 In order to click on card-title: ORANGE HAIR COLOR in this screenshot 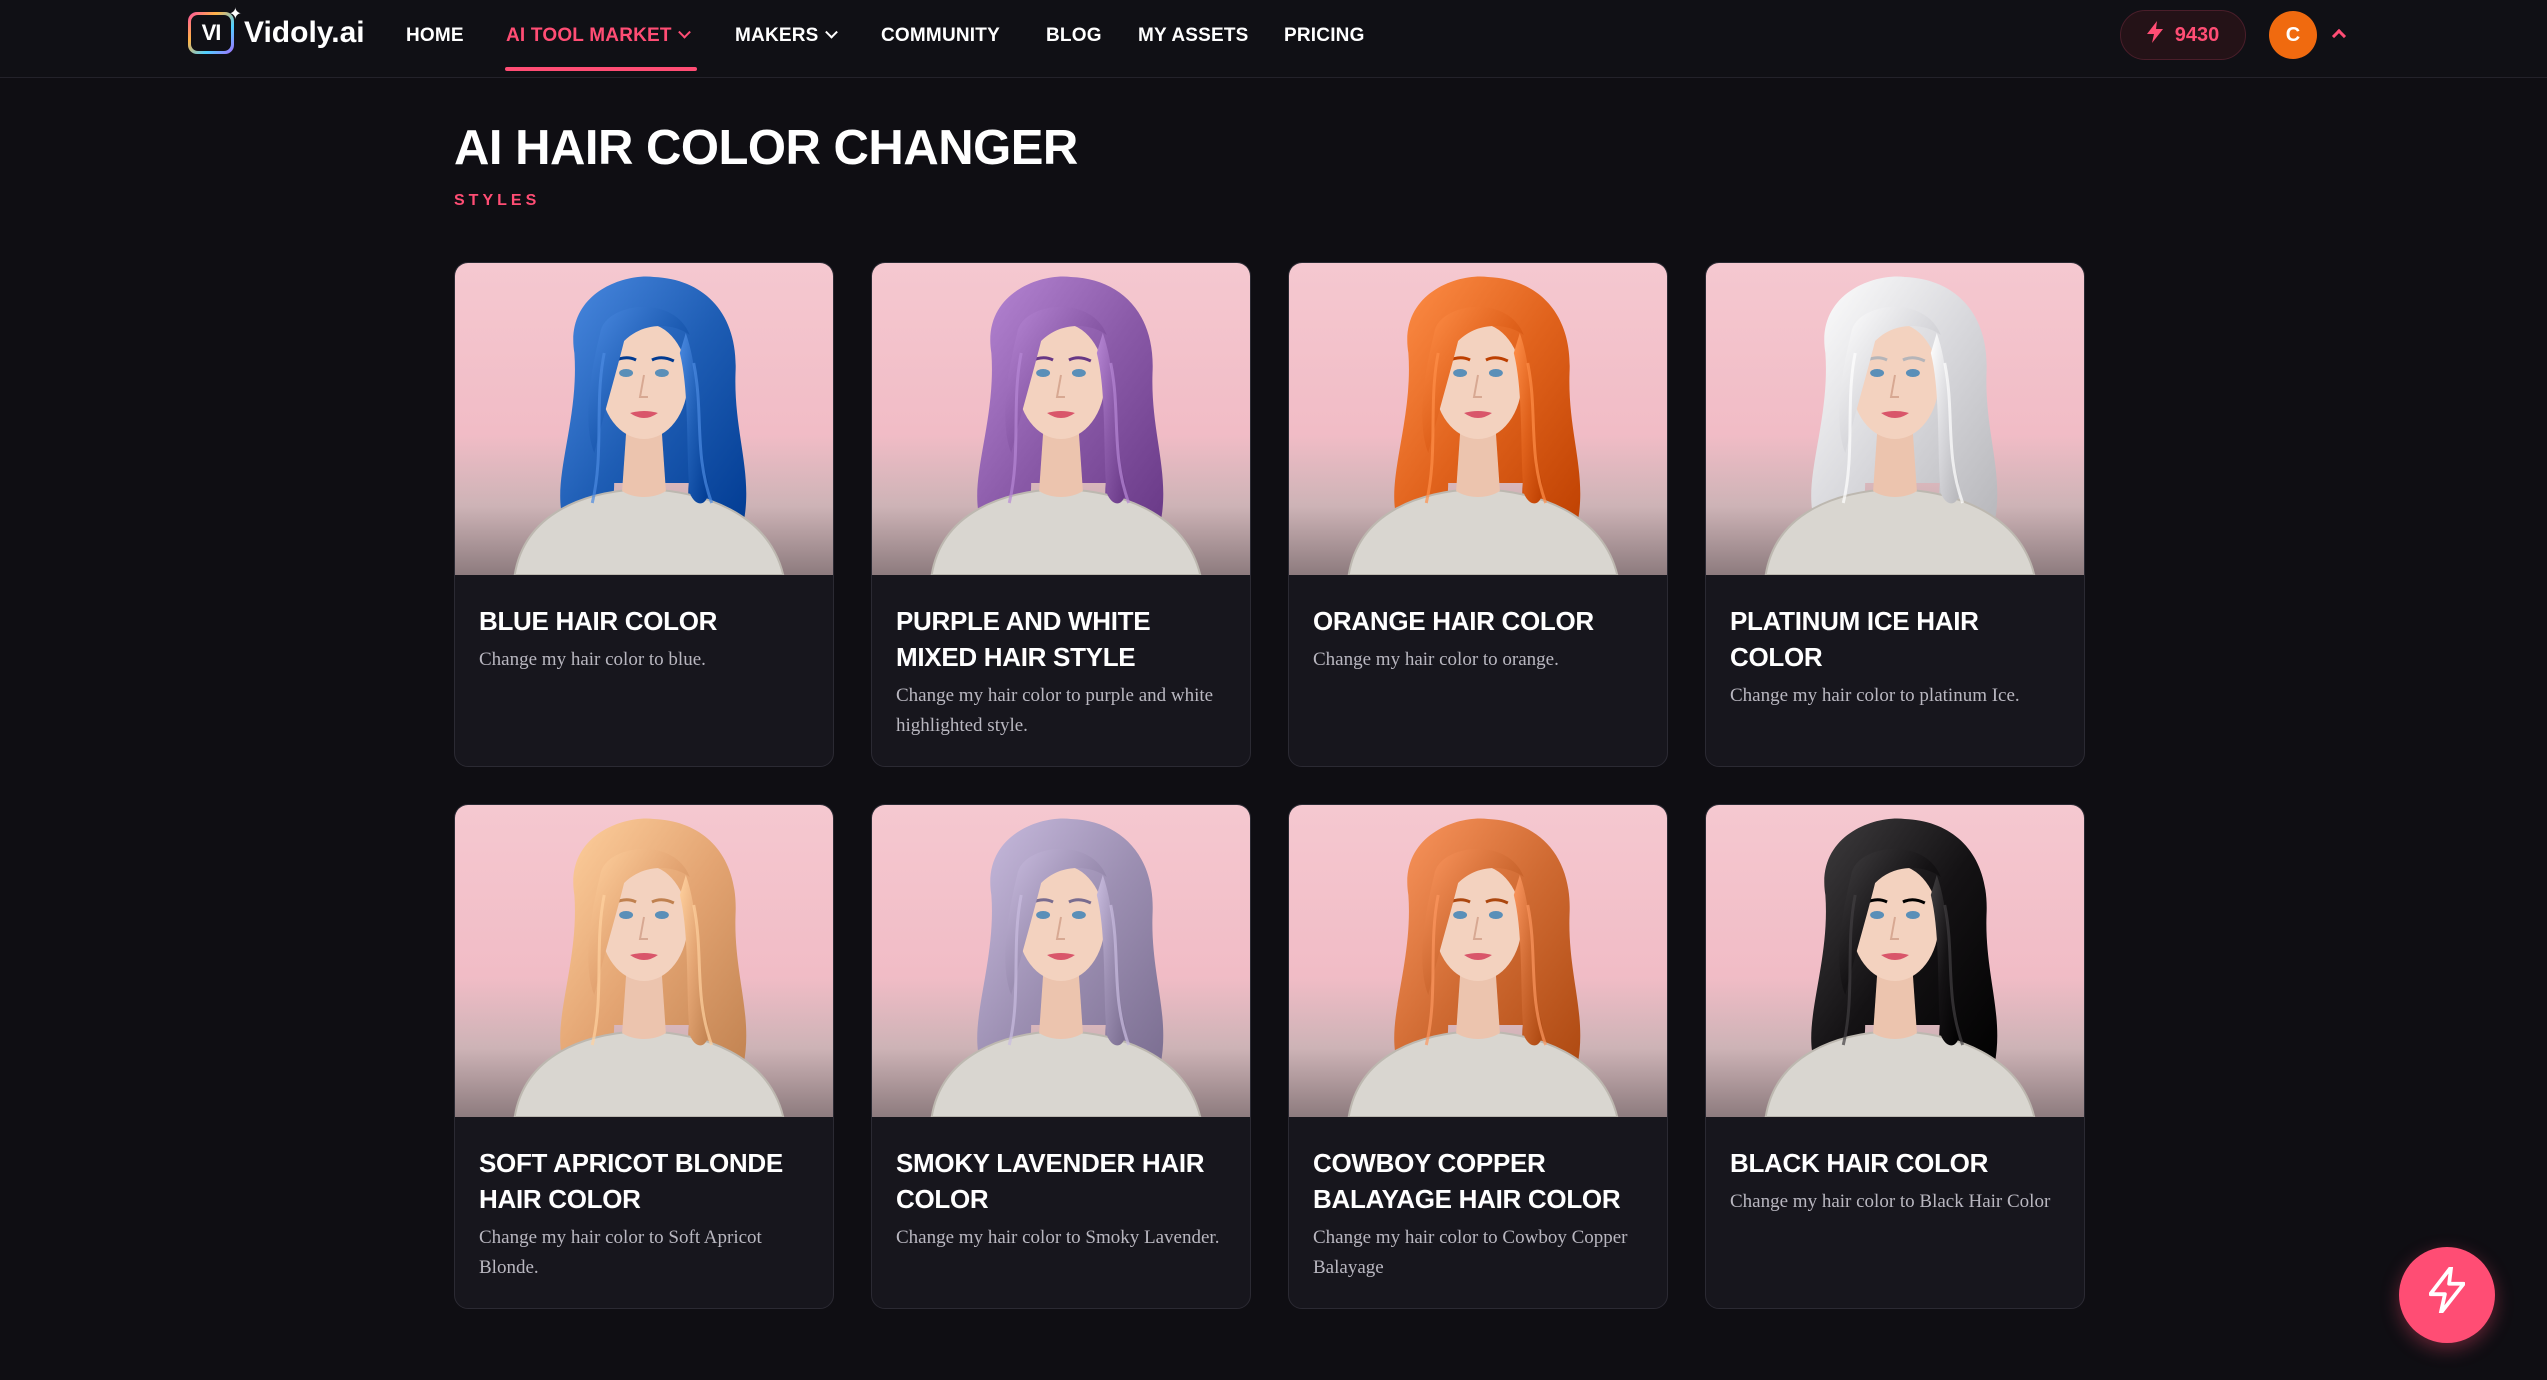, I will do `click(1453, 621)`.